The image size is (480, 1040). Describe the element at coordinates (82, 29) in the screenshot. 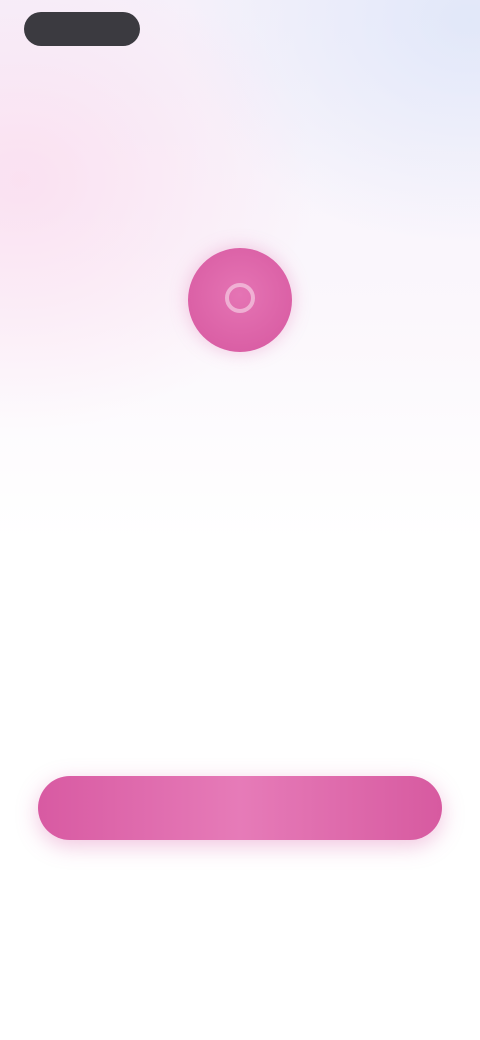

I see `status-pill` at that location.